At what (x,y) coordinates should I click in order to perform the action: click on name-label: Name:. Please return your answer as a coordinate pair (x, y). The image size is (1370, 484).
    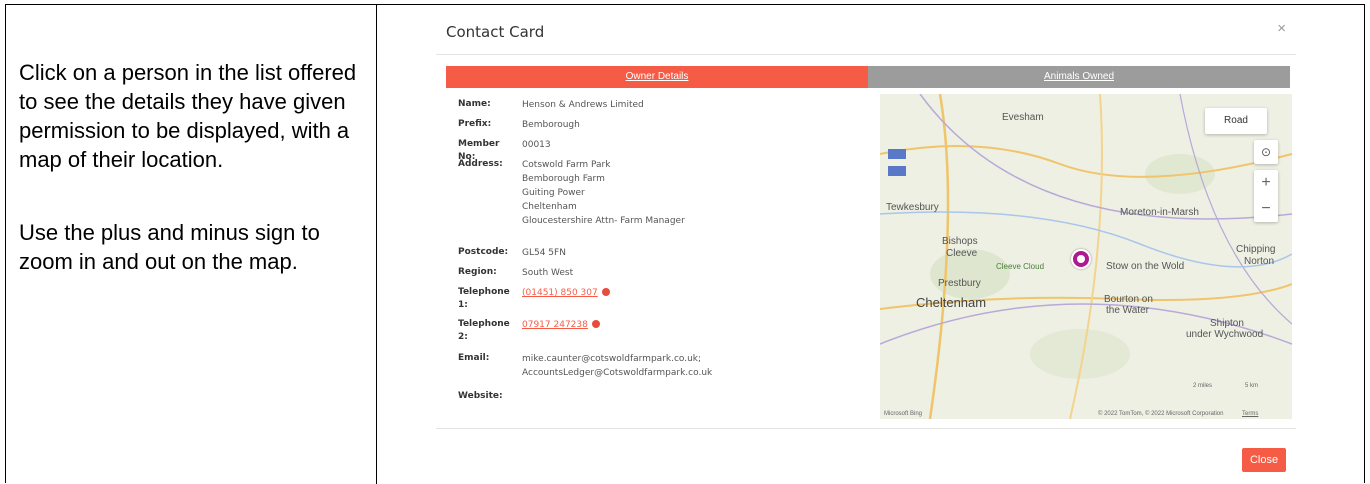
    Looking at the image, I should click on (474, 104).